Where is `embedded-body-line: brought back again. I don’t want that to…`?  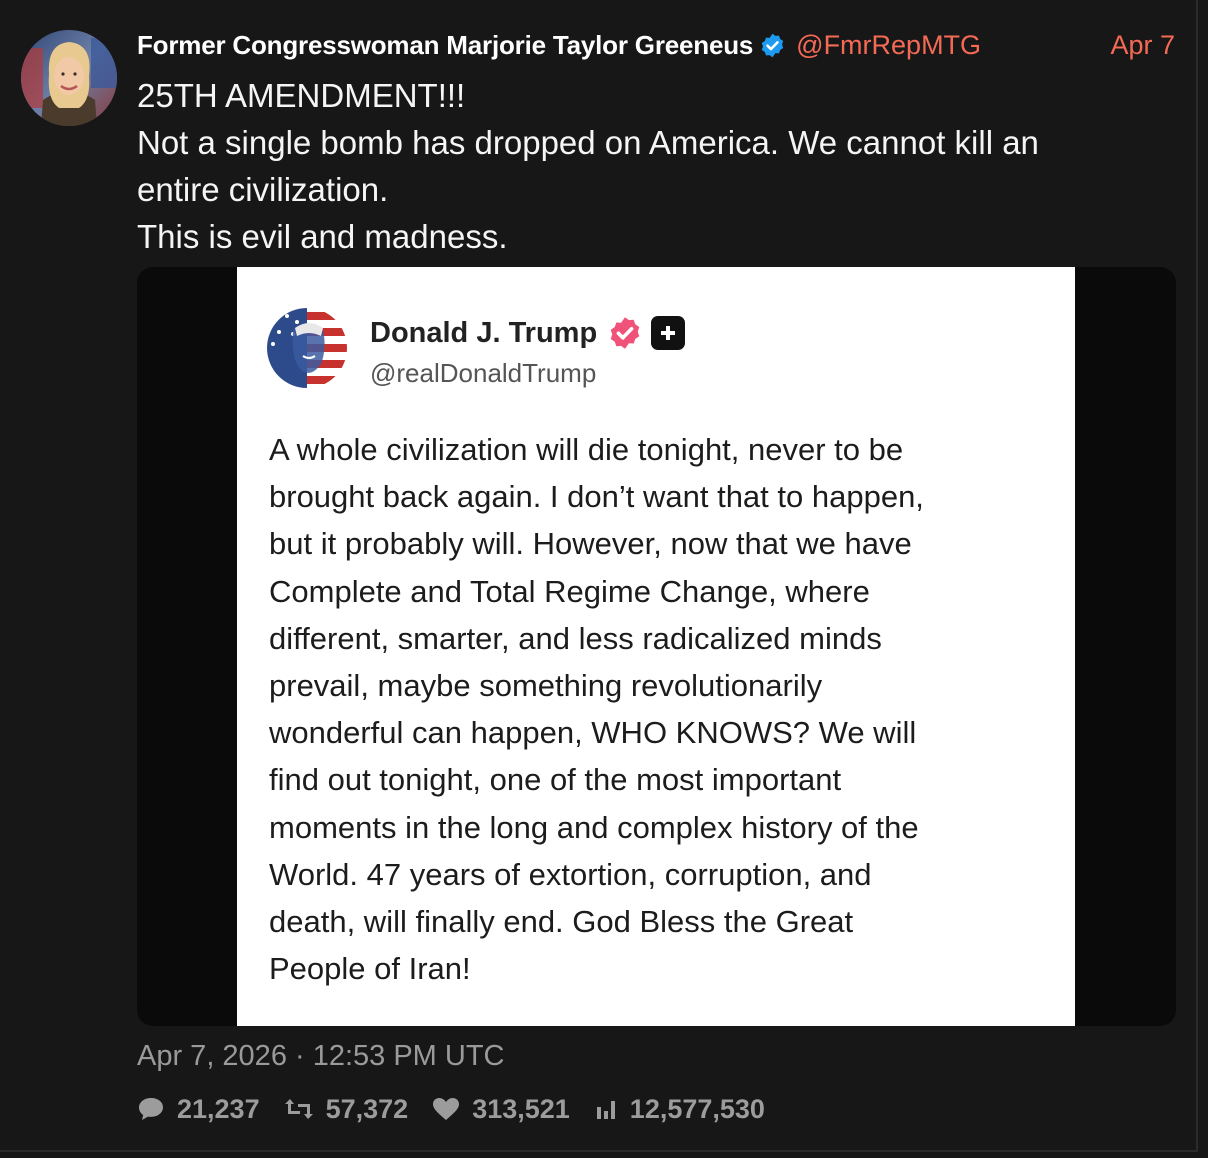
embedded-body-line: brought back again. I don’t want that to… is located at coordinates (596, 497).